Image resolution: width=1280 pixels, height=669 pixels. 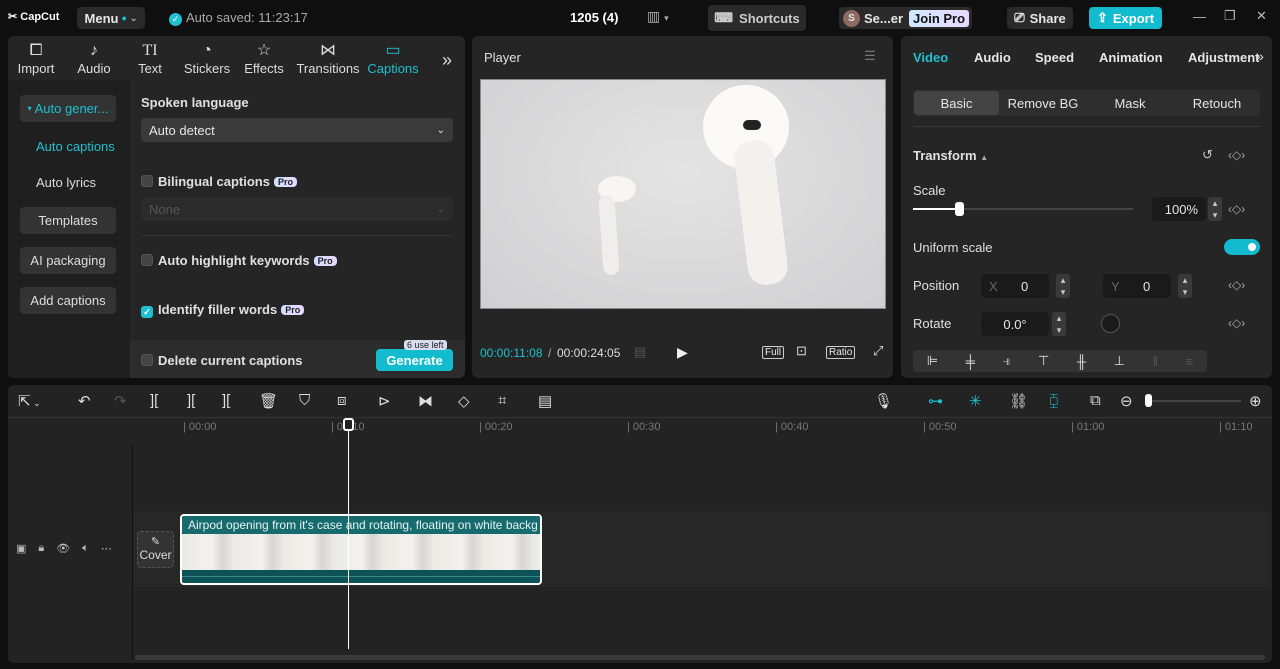 I want to click on scale-input: 100%, so click(x=1179, y=209).